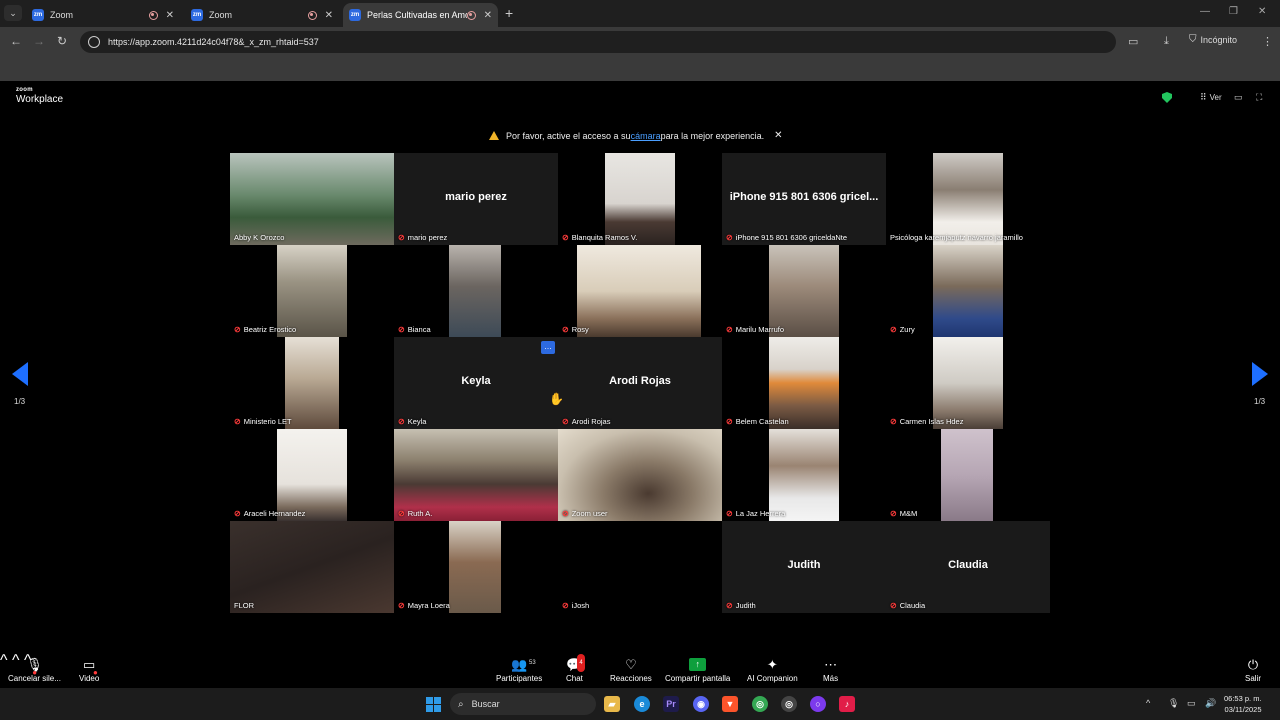 The height and width of the screenshot is (720, 1280). Describe the element at coordinates (1205, 11) in the screenshot. I see `minimize-icon: —` at that location.